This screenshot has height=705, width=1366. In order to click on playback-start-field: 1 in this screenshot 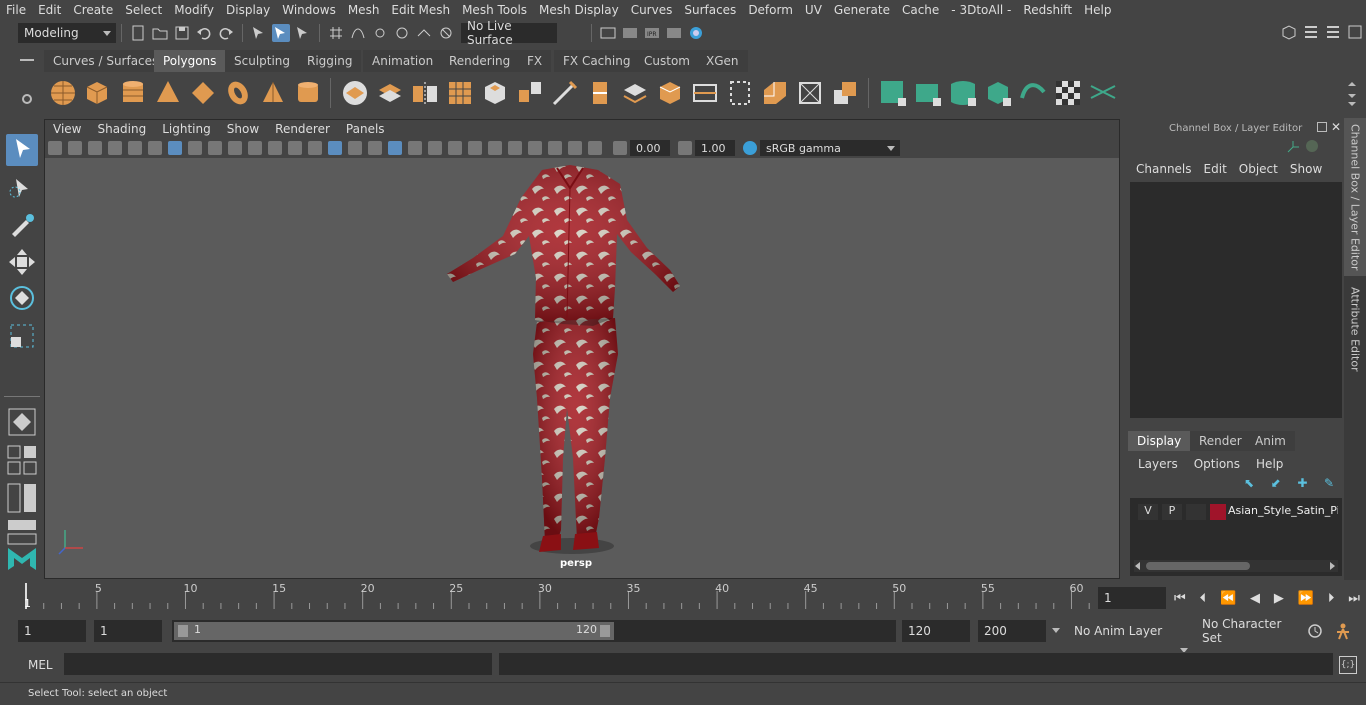, I will do `click(128, 631)`.